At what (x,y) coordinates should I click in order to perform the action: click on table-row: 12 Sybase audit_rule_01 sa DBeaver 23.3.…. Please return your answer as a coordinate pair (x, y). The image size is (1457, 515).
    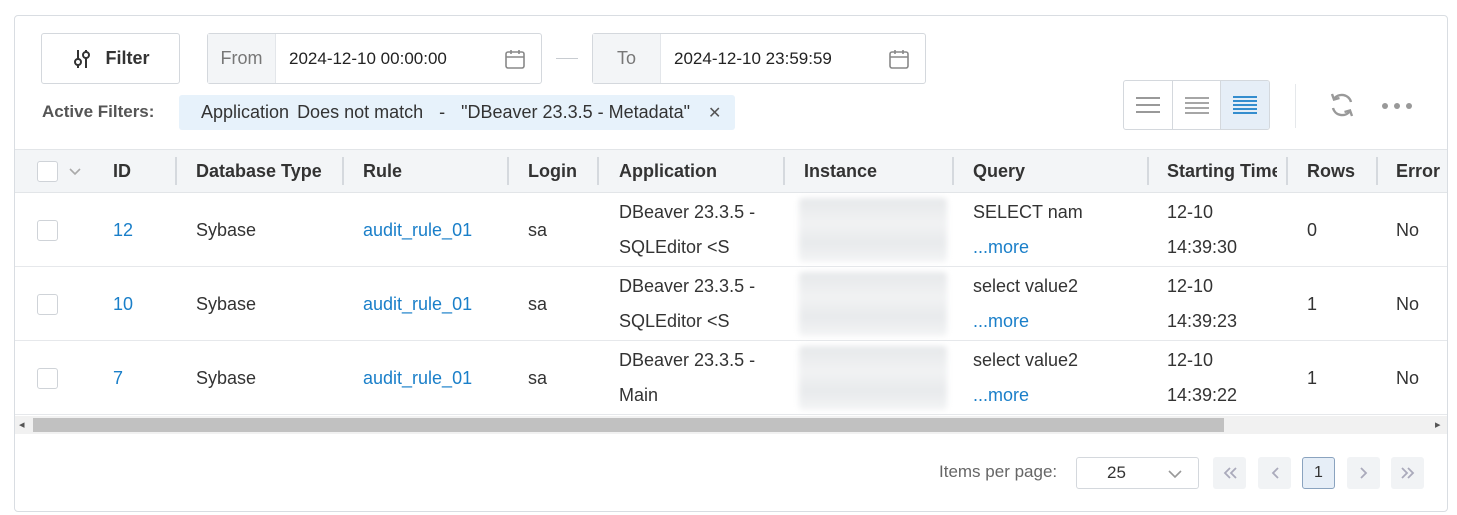
    Looking at the image, I should click on (731, 230).